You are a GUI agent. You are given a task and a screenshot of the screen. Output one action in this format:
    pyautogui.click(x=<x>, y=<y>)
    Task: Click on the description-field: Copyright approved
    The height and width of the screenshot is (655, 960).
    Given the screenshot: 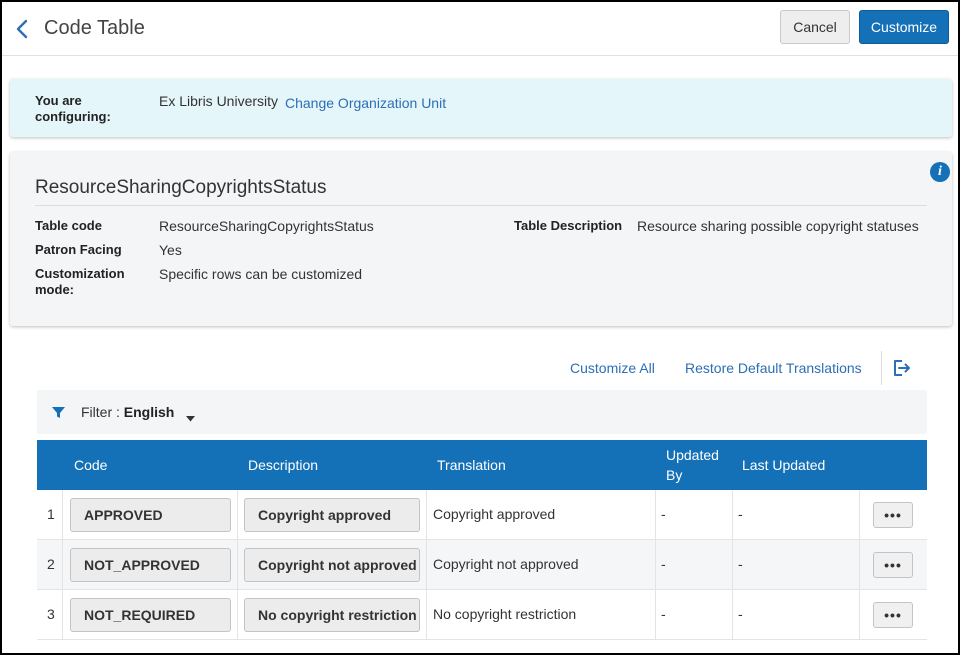 What is the action you would take?
    pyautogui.click(x=332, y=515)
    